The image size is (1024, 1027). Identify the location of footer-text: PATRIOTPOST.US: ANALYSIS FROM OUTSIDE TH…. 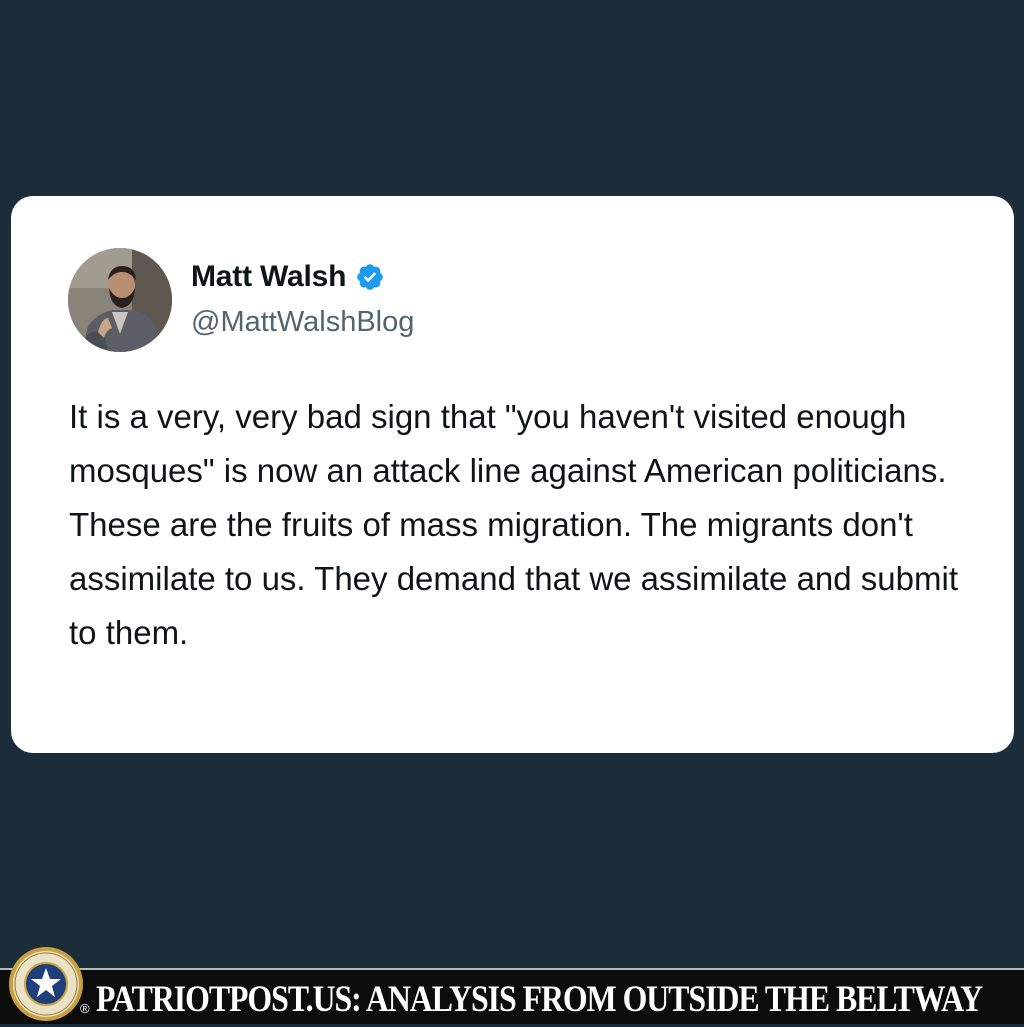
(539, 999).